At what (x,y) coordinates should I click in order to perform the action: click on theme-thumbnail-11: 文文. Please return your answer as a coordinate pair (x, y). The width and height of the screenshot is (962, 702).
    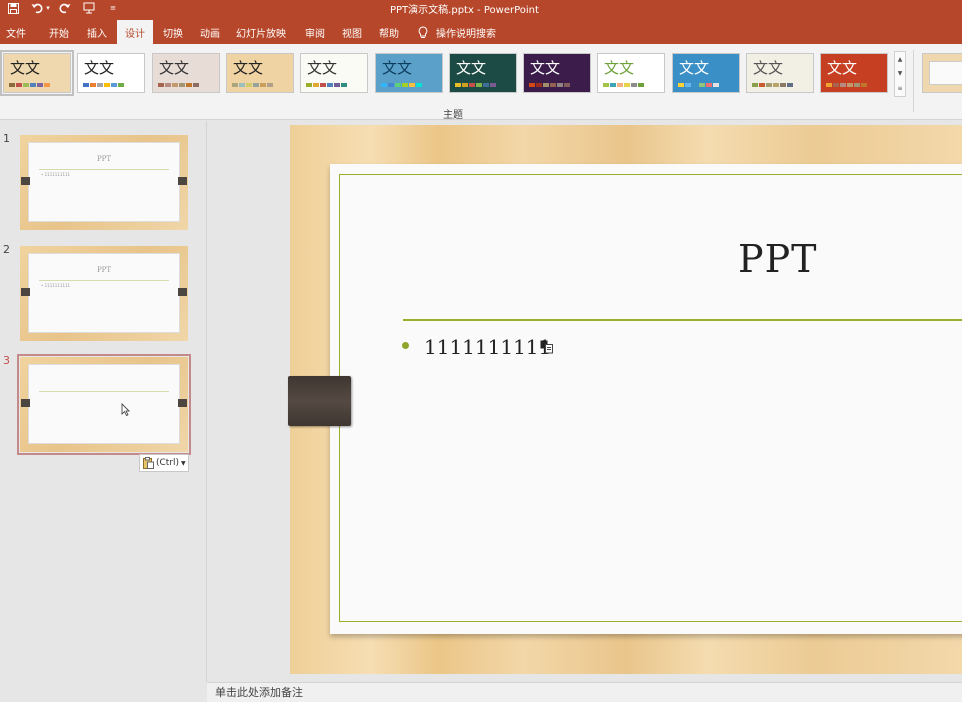
    Looking at the image, I should click on (780, 73).